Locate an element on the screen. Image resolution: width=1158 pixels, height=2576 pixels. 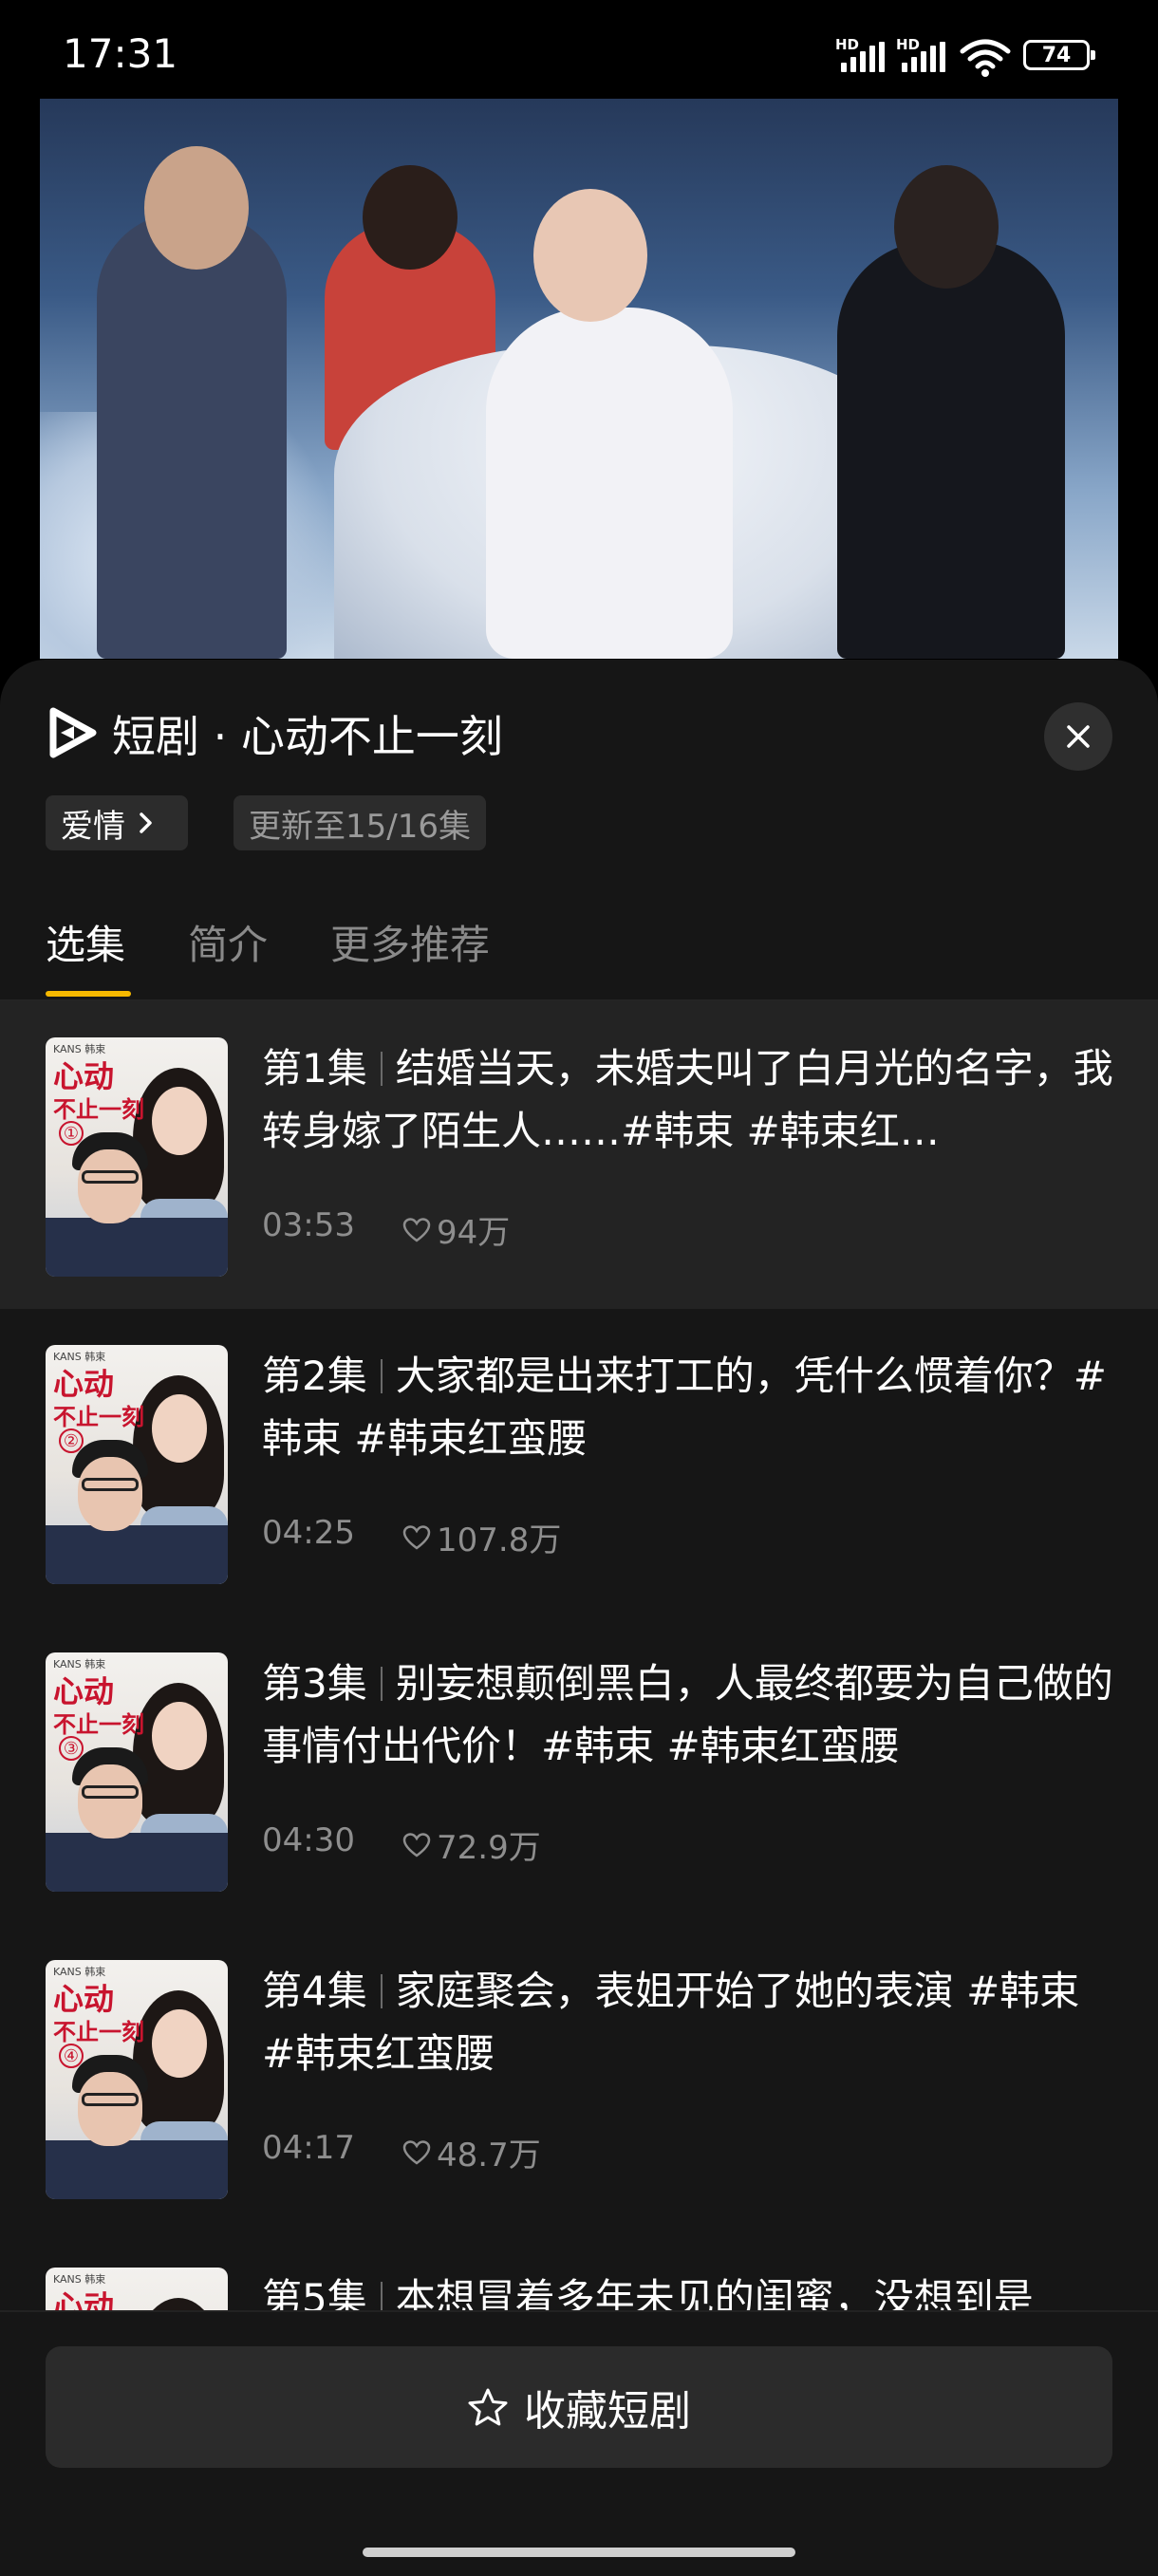
tab-episodes: 选集 is located at coordinates (85, 942).